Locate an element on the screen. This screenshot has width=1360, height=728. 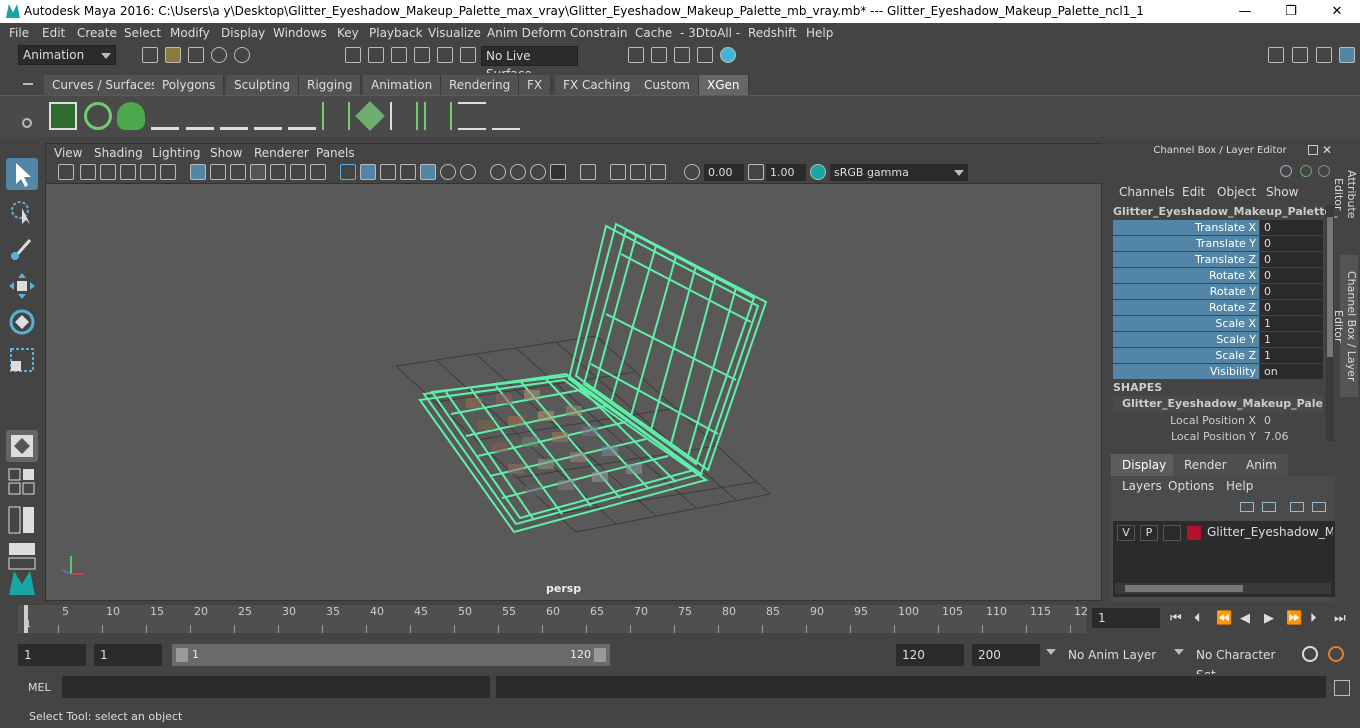
axis-view-icon is located at coordinates (1286, 171).